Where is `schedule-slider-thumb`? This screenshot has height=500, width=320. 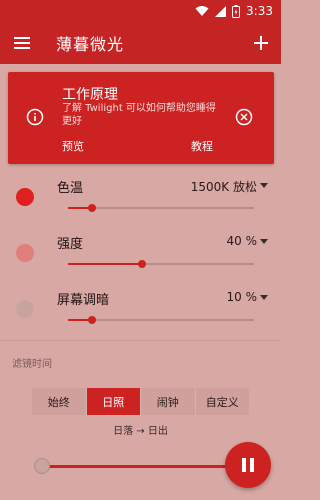 schedule-slider-thumb is located at coordinates (42, 466).